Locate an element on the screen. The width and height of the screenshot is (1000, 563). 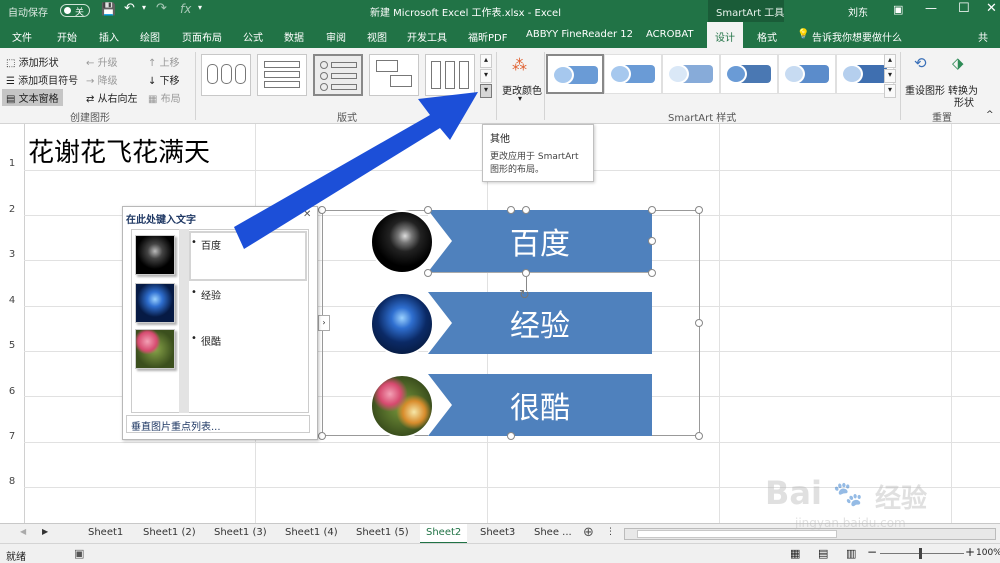
text-pane-item-1: 百度 is located at coordinates (206, 244).